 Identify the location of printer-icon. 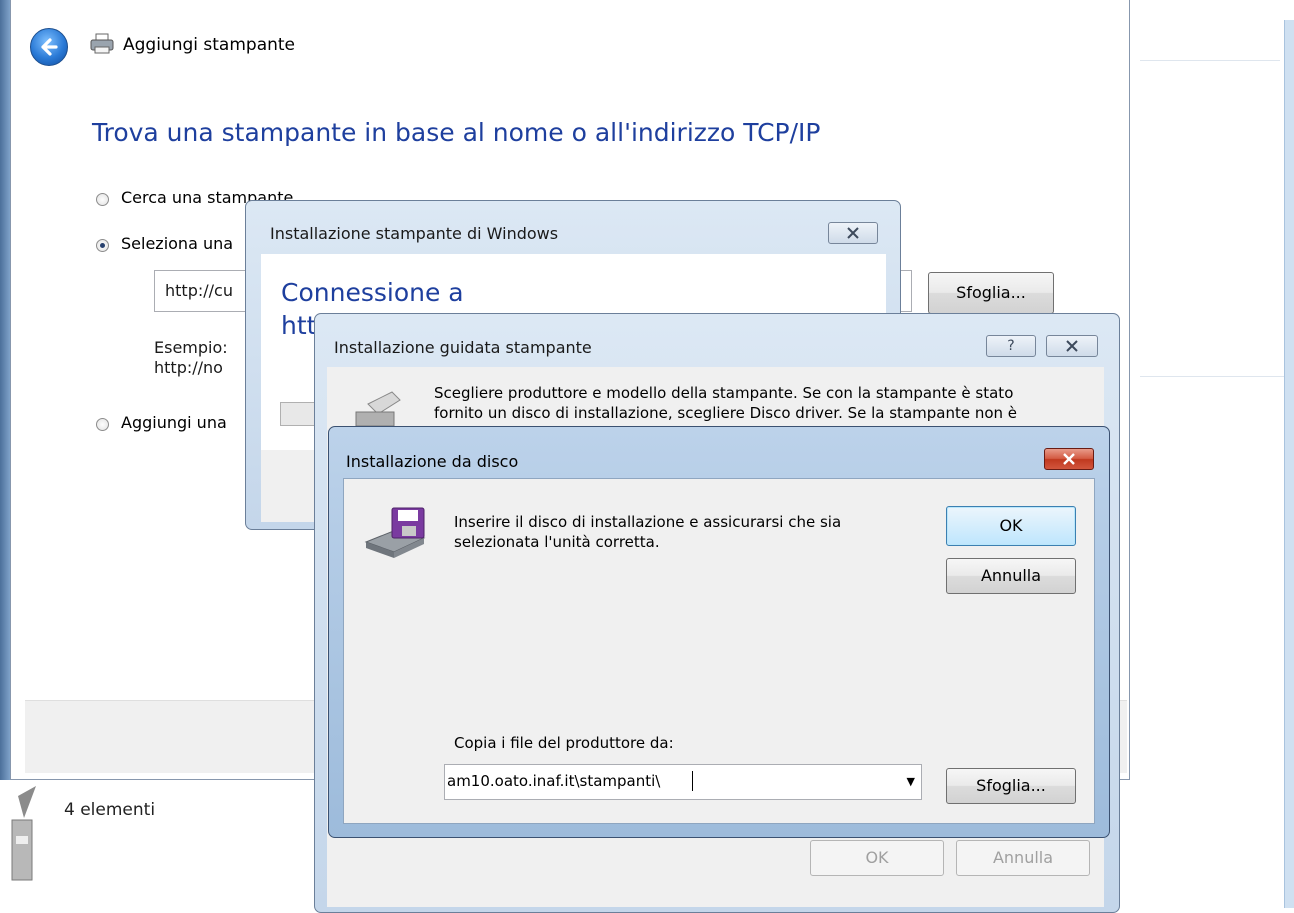
(102, 43).